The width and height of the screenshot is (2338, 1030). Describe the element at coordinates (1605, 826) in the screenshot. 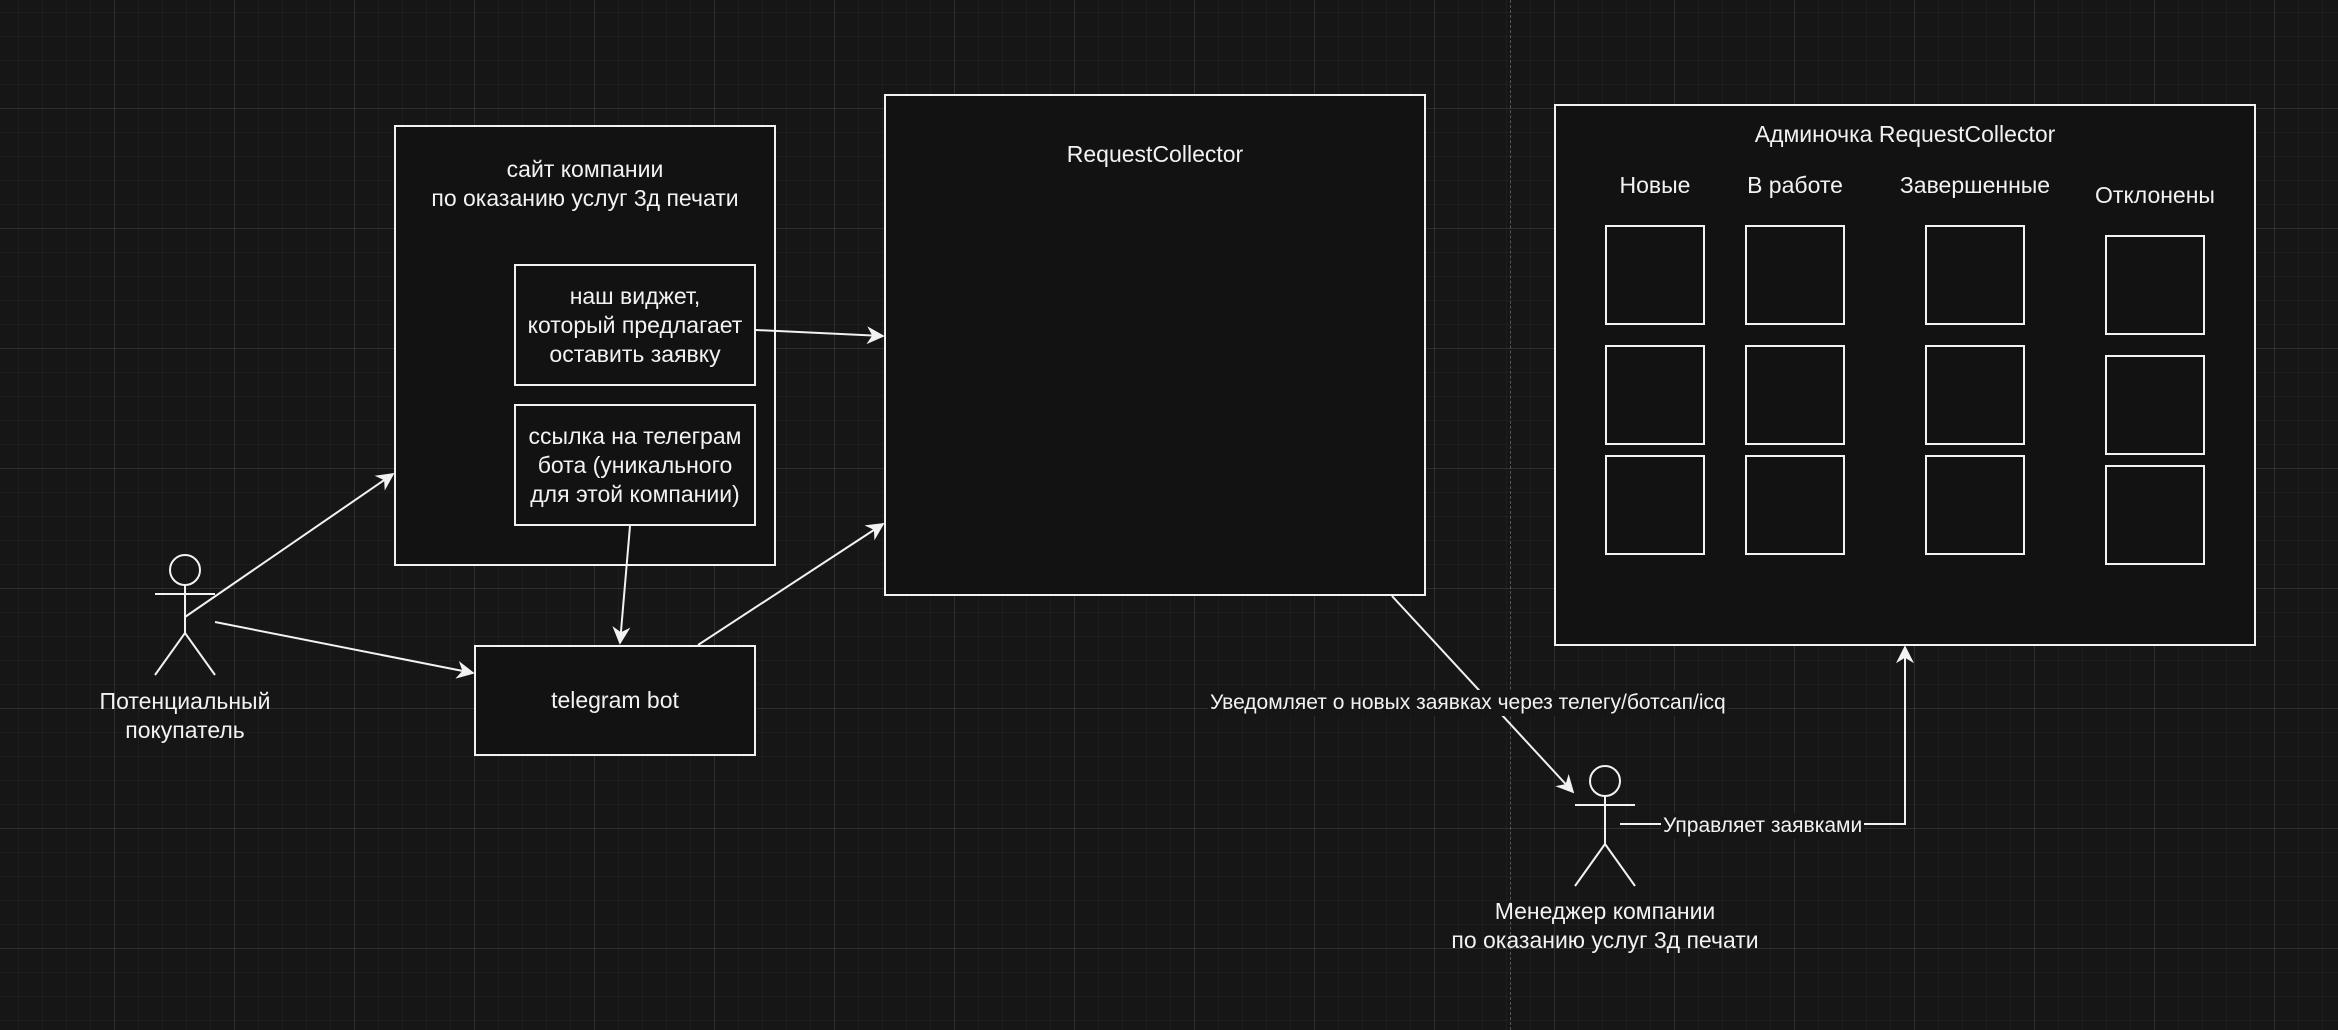

I see `manager-actor-icon` at that location.